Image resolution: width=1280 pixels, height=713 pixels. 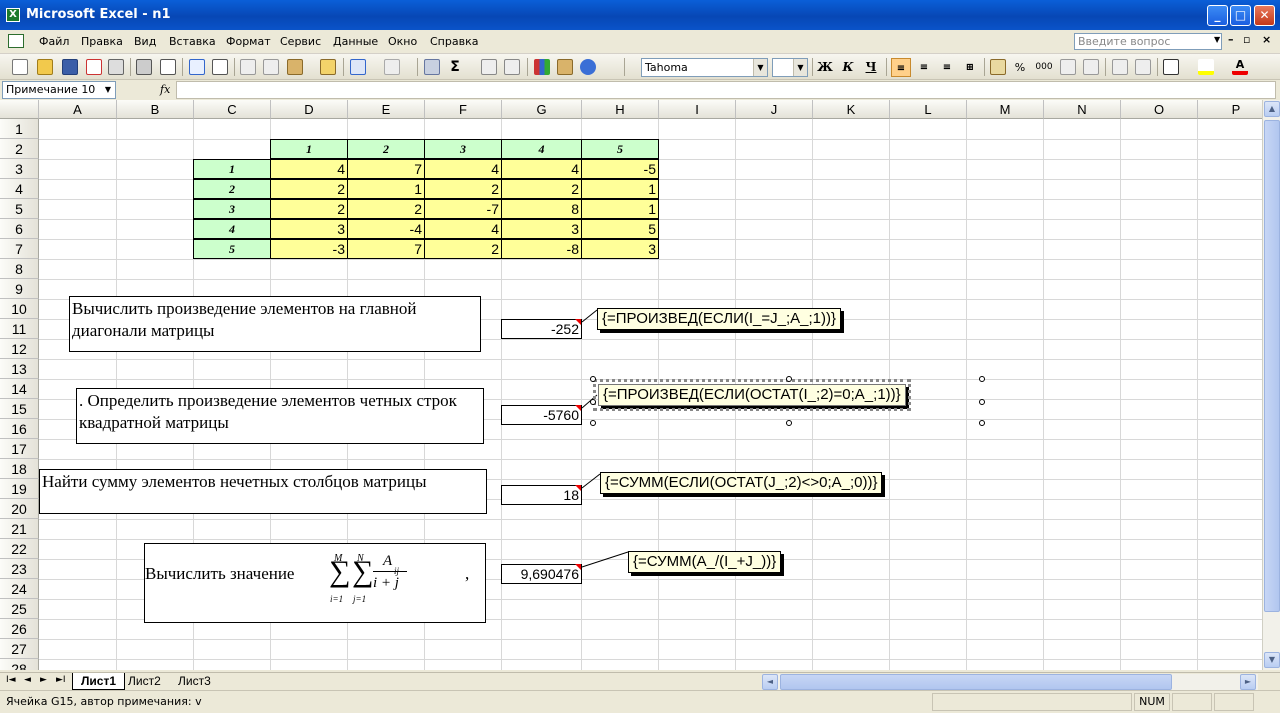 What do you see at coordinates (752, 395) in the screenshot?
I see `comment-box-selected: {=ПРОИЗВЕД(ЕСЛИ(ОСТАТ(I_;2)=0;A_;1))}` at bounding box center [752, 395].